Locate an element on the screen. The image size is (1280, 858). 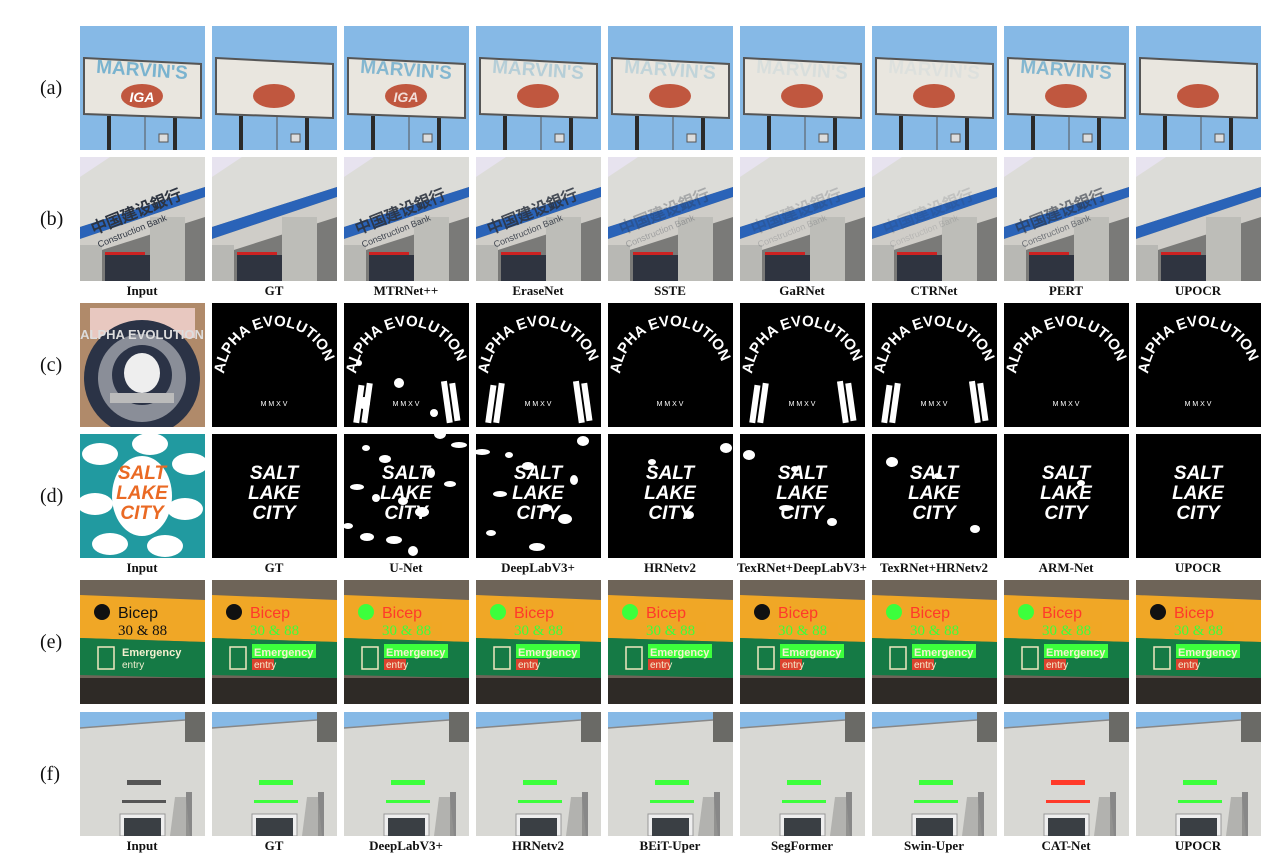
method-caption: TexRNet+DeepLabV3+ is located at coordinates (802, 567).